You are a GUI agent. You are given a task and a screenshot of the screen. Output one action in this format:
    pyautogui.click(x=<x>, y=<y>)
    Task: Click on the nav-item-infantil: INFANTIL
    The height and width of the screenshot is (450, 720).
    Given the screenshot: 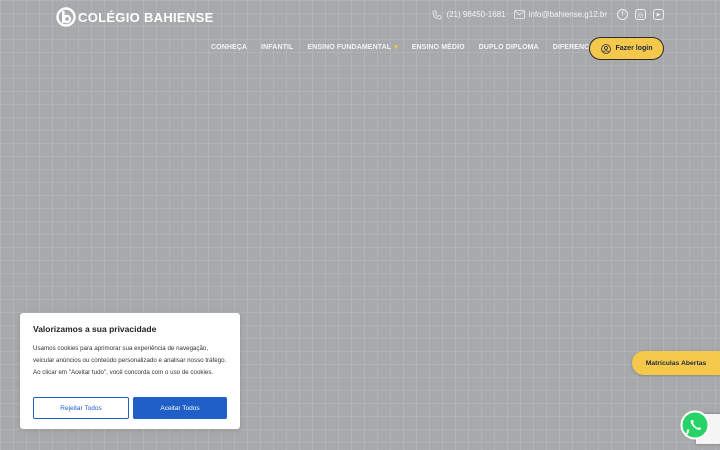 What is the action you would take?
    pyautogui.click(x=277, y=47)
    